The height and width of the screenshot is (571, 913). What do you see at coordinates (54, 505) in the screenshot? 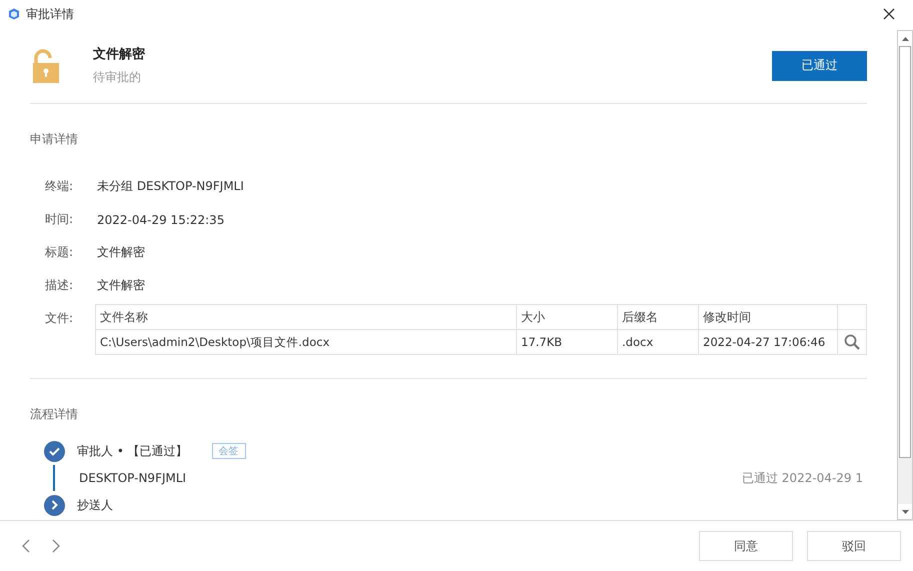
I see `chevron-circle-icon` at bounding box center [54, 505].